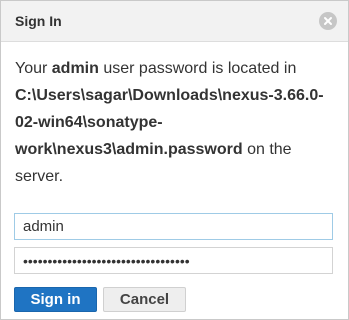 The image size is (349, 320). Describe the element at coordinates (38, 21) in the screenshot. I see `dialog-title: Sign In` at that location.